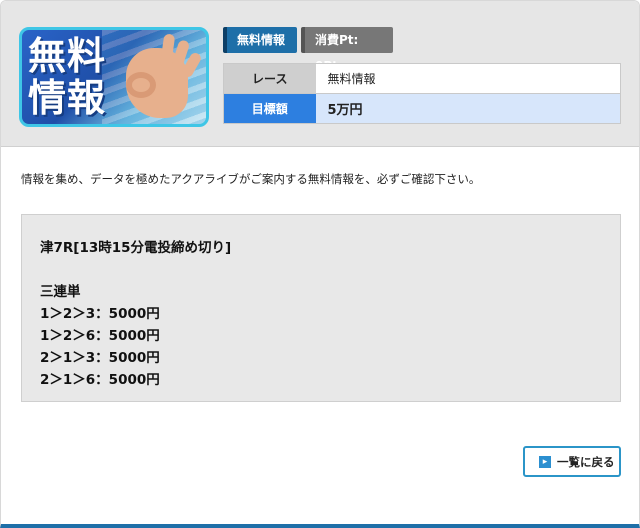 This screenshot has width=640, height=528. What do you see at coordinates (136, 248) in the screenshot?
I see `race-line: 津7R[13時15分電投締め切り]` at bounding box center [136, 248].